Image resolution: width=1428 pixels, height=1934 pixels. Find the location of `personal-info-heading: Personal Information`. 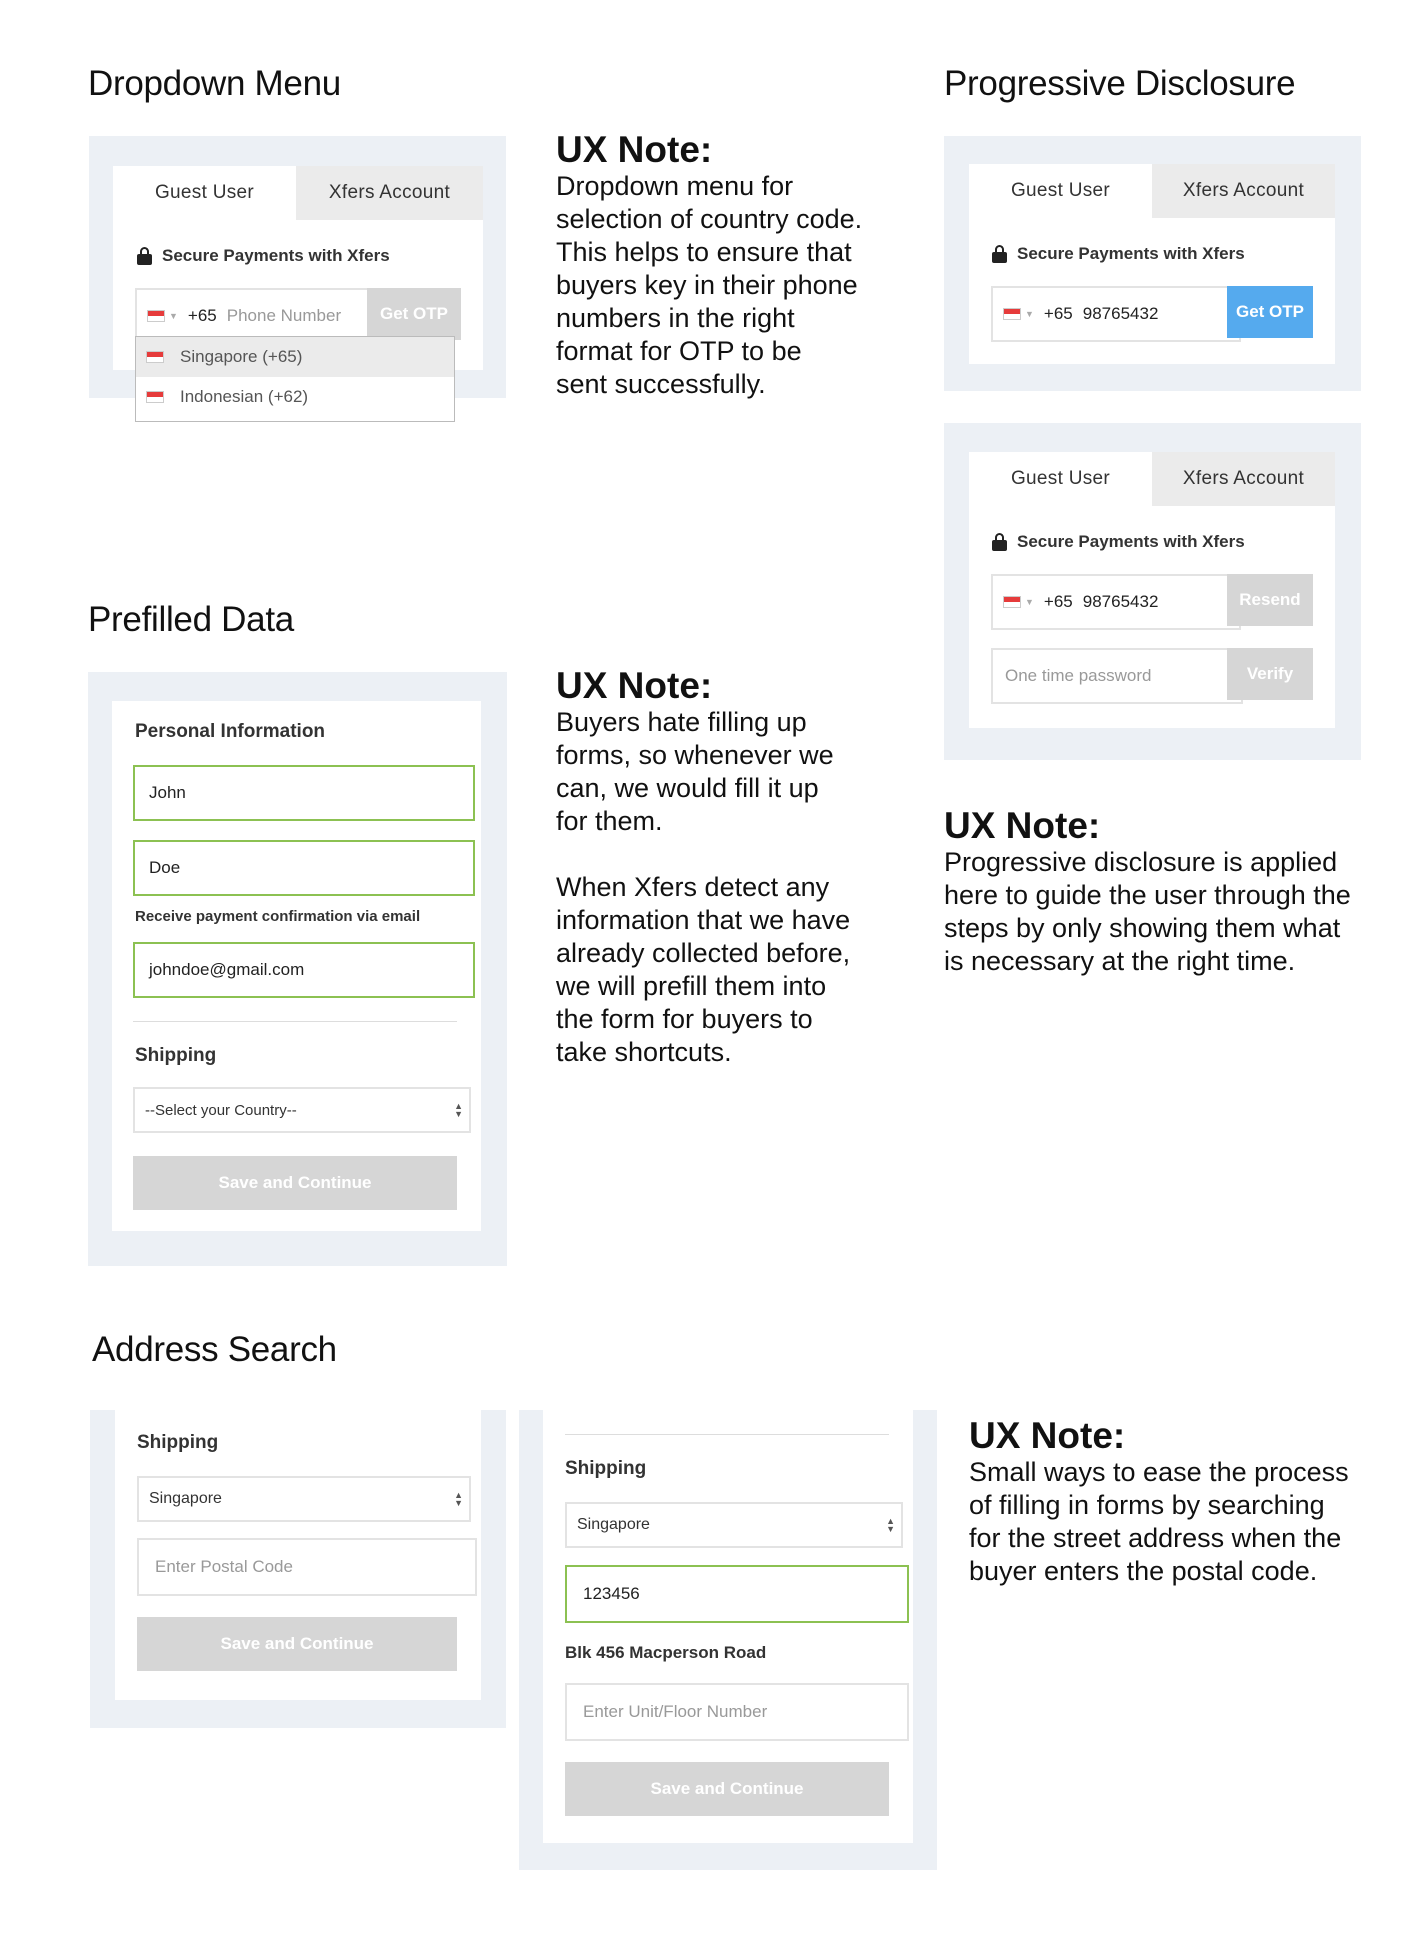

personal-info-heading: Personal Information is located at coordinates (230, 731).